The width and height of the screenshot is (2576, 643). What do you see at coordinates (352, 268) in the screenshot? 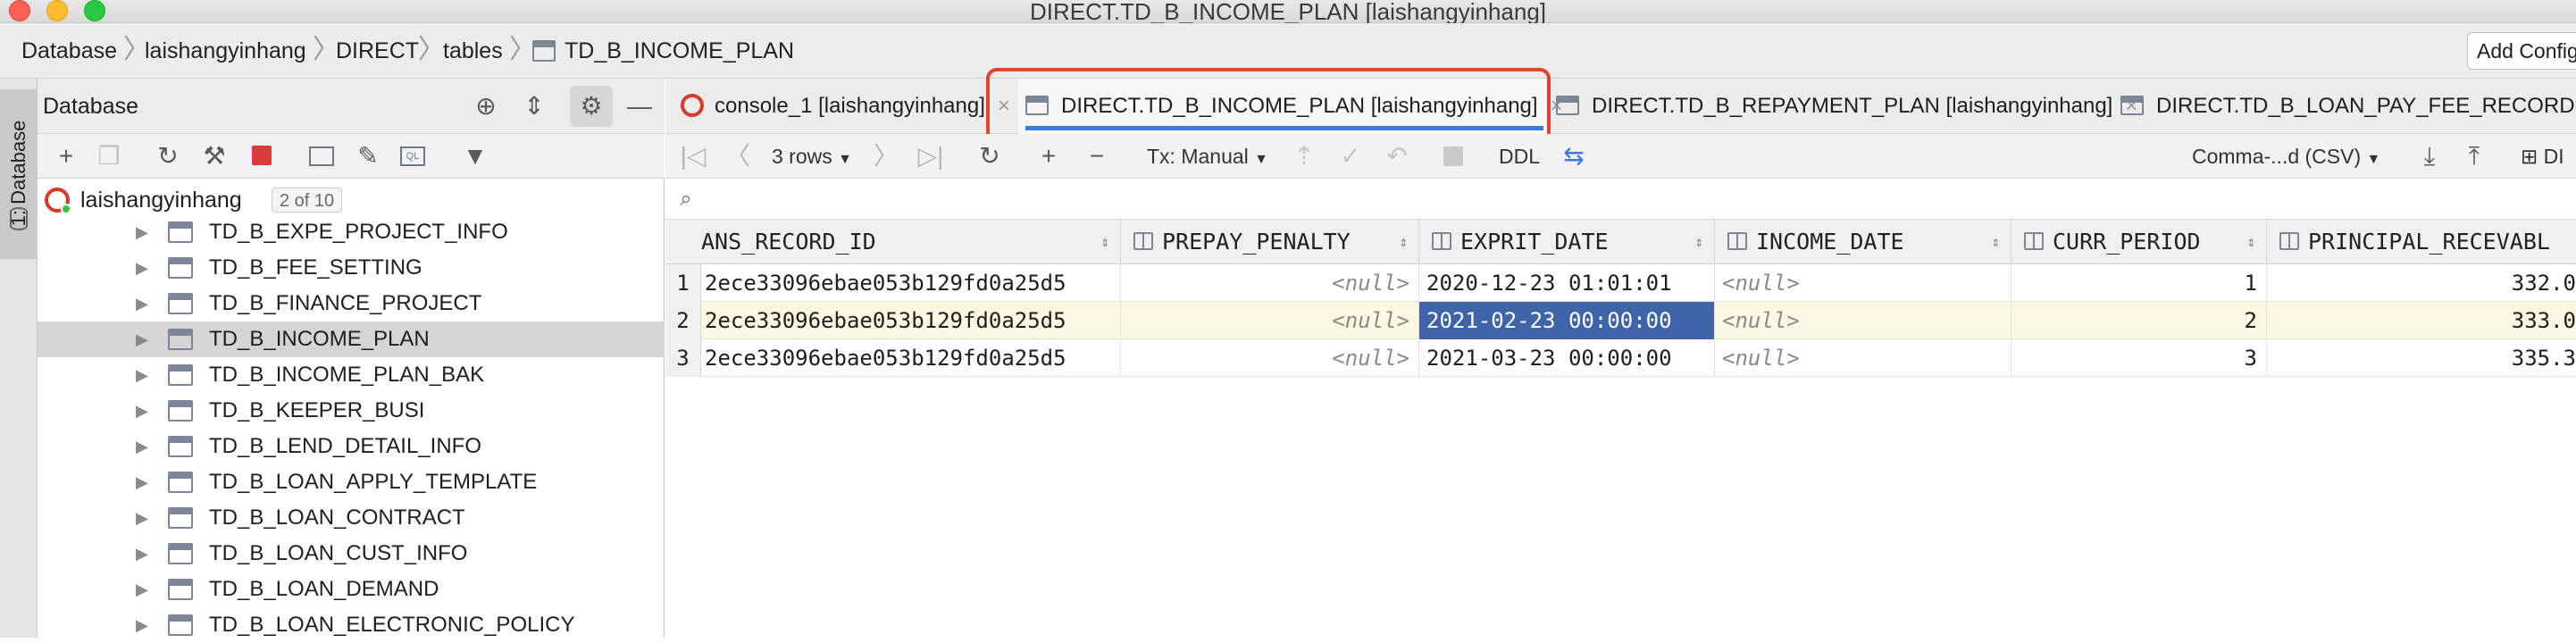
I see `tree-item-table: ▶ TD_B_FEE_SETTING` at bounding box center [352, 268].